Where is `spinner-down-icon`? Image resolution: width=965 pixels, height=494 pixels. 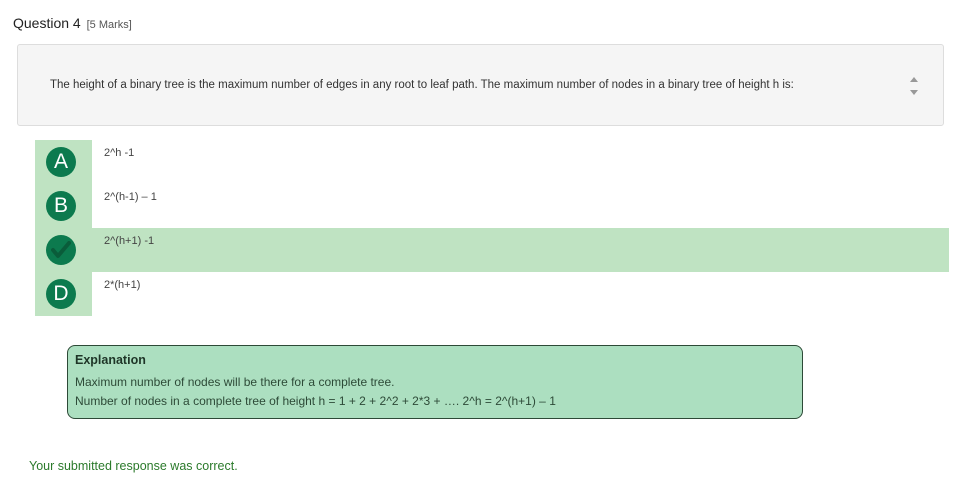 spinner-down-icon is located at coordinates (914, 92).